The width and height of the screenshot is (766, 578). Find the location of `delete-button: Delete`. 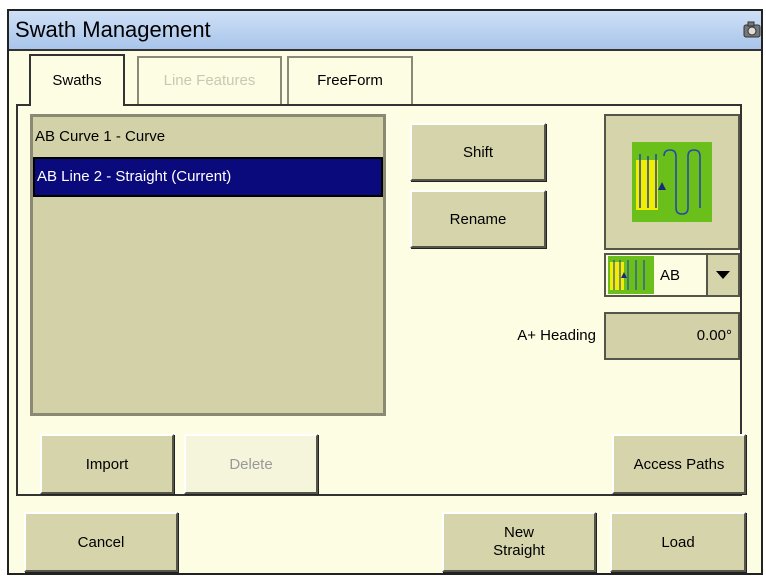

delete-button: Delete is located at coordinates (251, 464).